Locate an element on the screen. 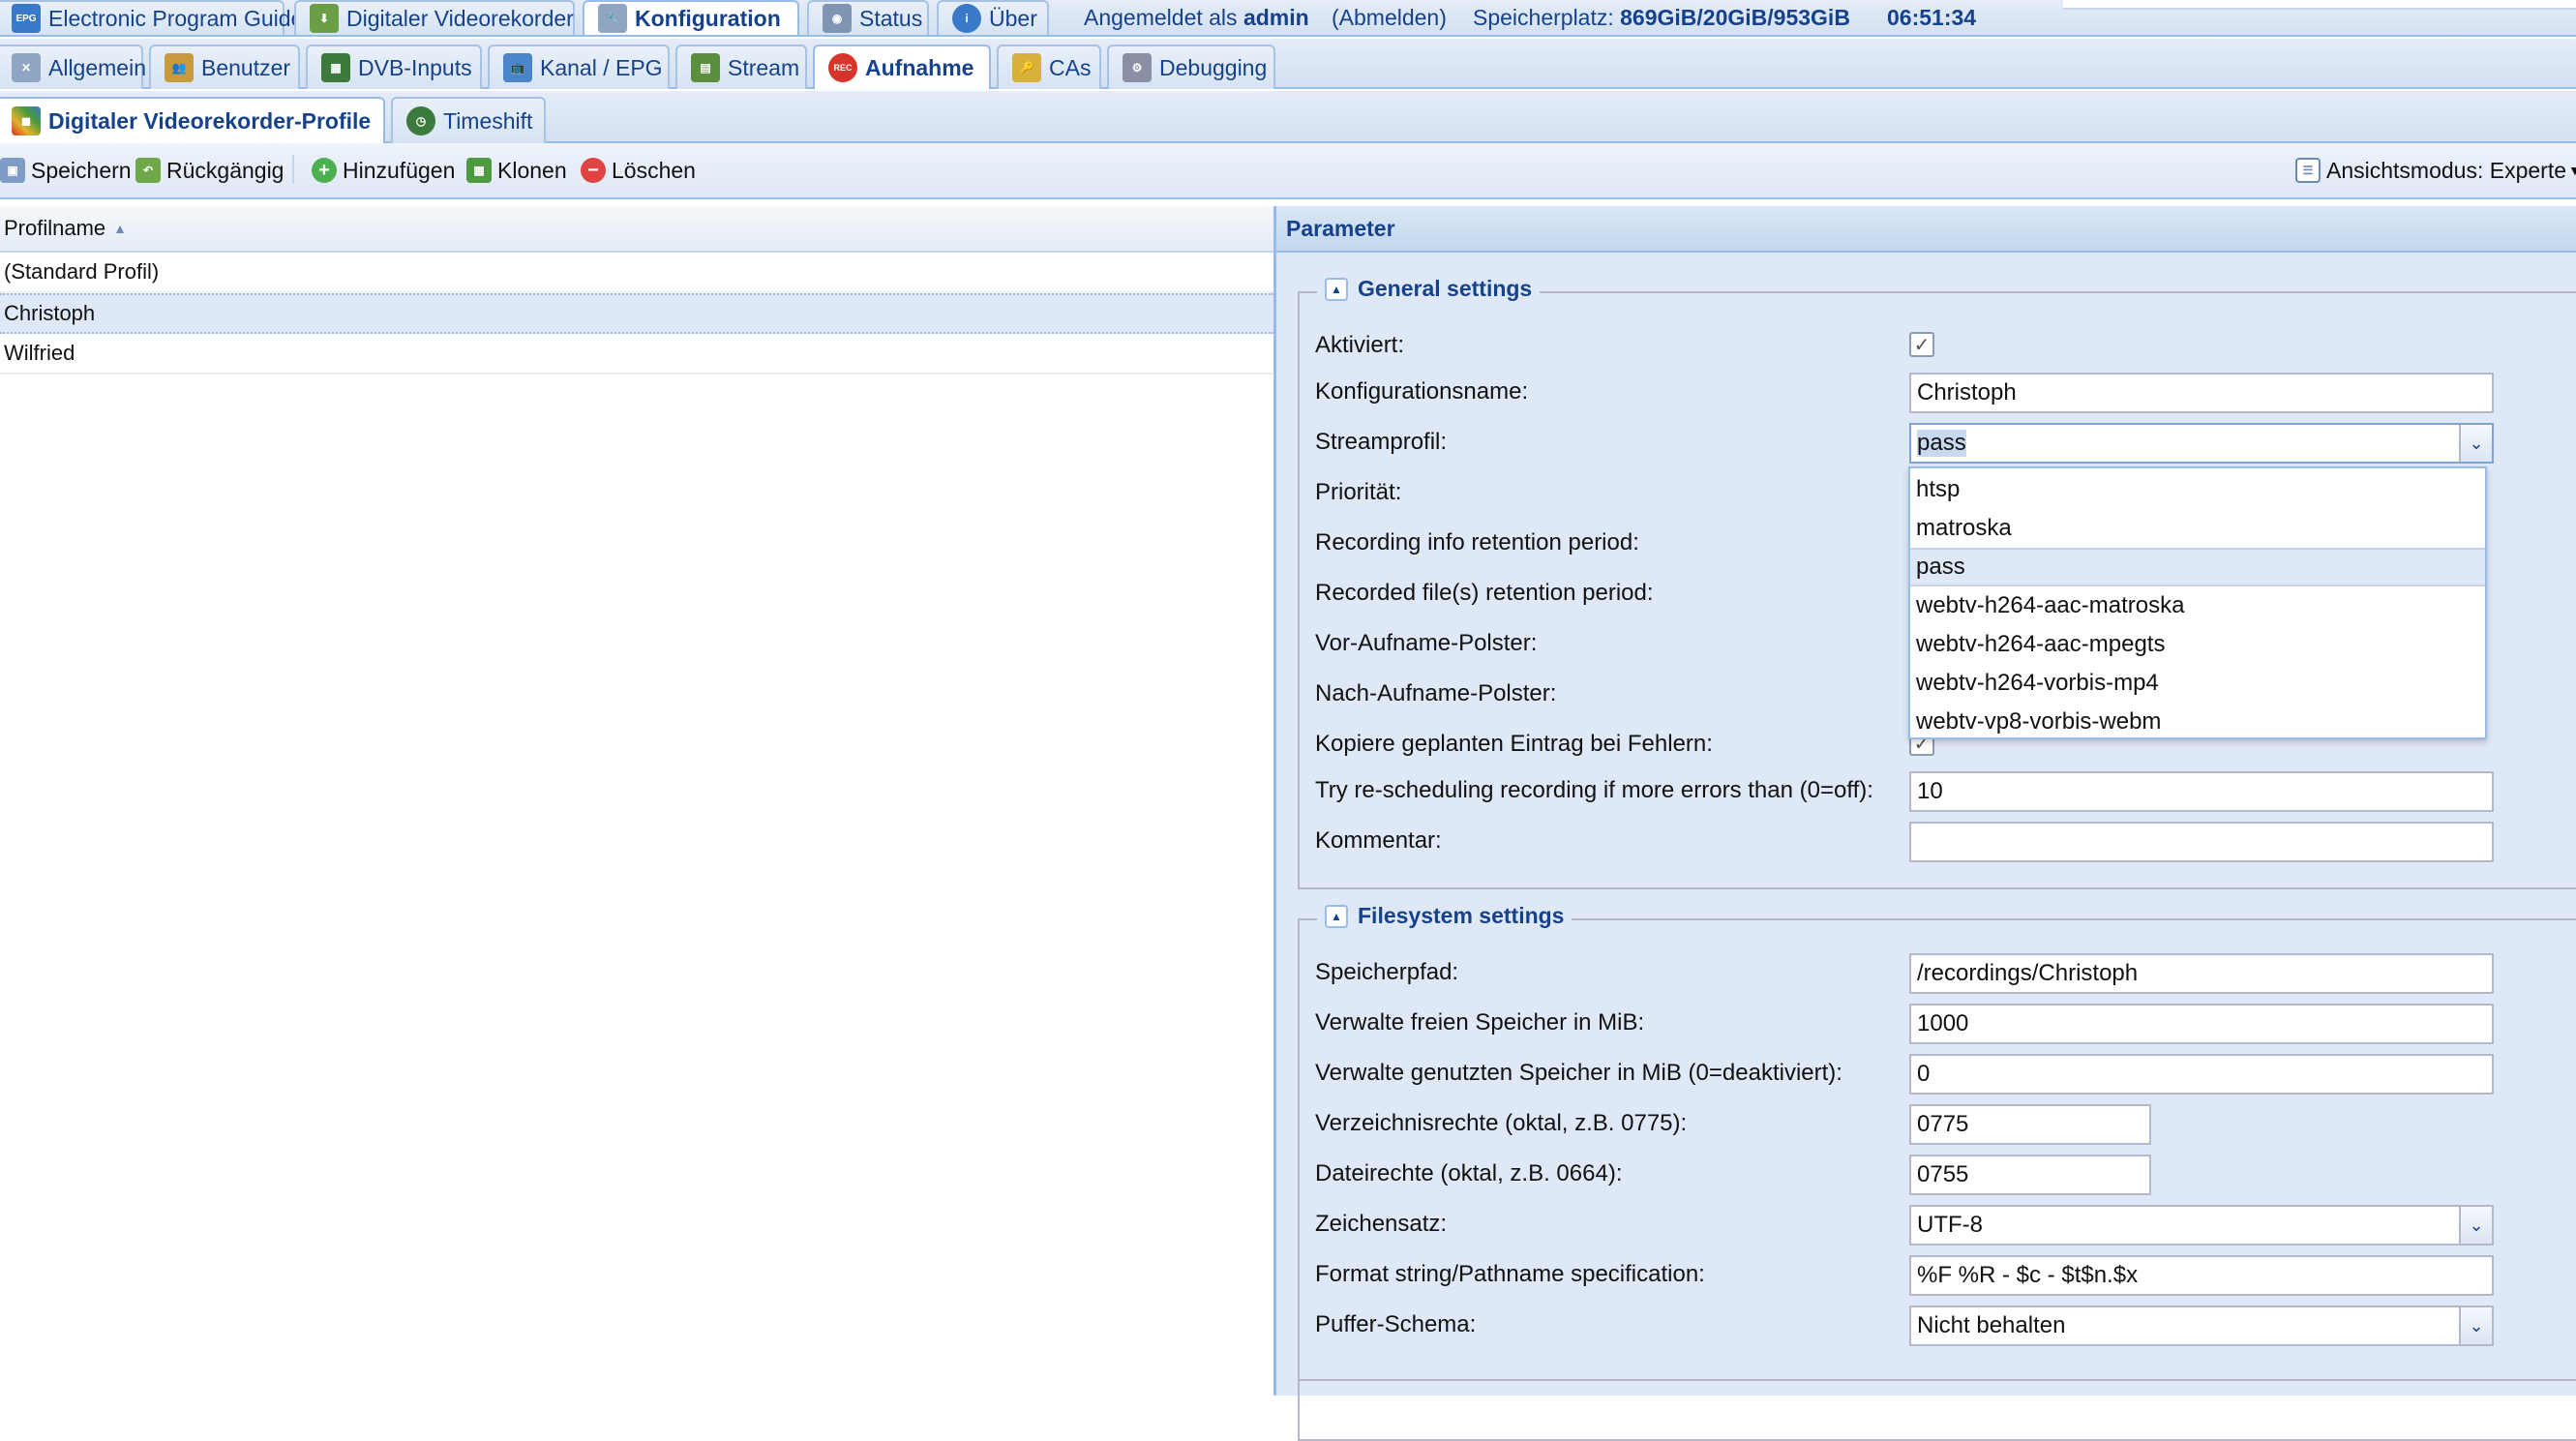 Image resolution: width=2576 pixels, height=1441 pixels. undo-button: ↶ Rückgängig is located at coordinates (209, 170).